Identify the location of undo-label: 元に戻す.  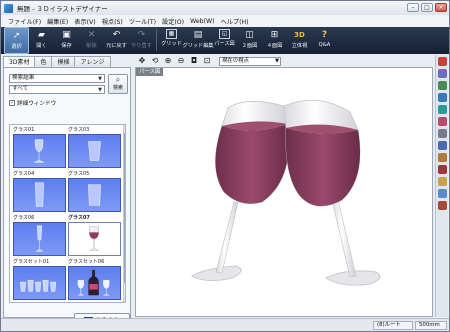
(116, 46).